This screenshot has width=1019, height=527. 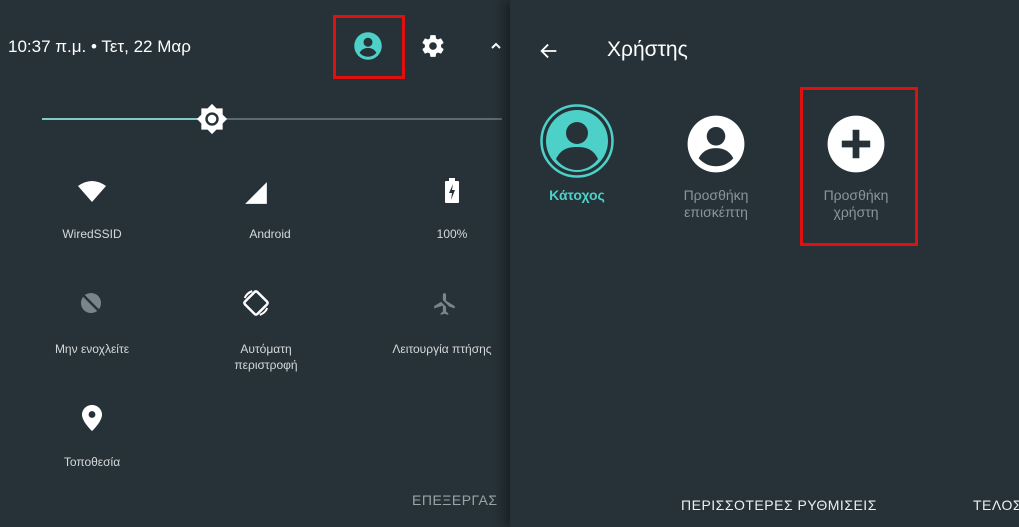 I want to click on chevron-up-icon, so click(x=496, y=45).